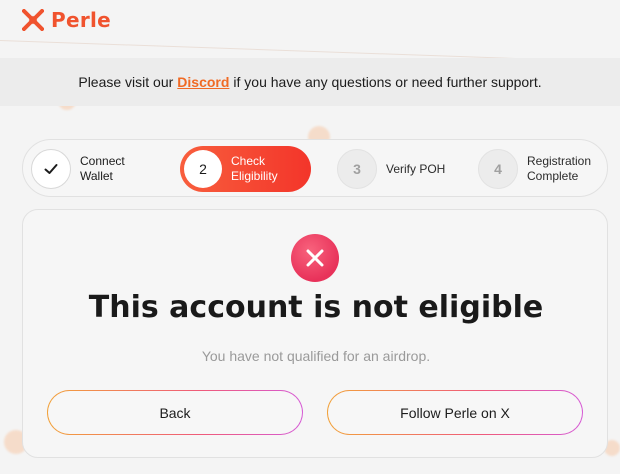 The image size is (620, 474). Describe the element at coordinates (455, 412) in the screenshot. I see `follow-on-x-button: Follow Perle on X` at that location.